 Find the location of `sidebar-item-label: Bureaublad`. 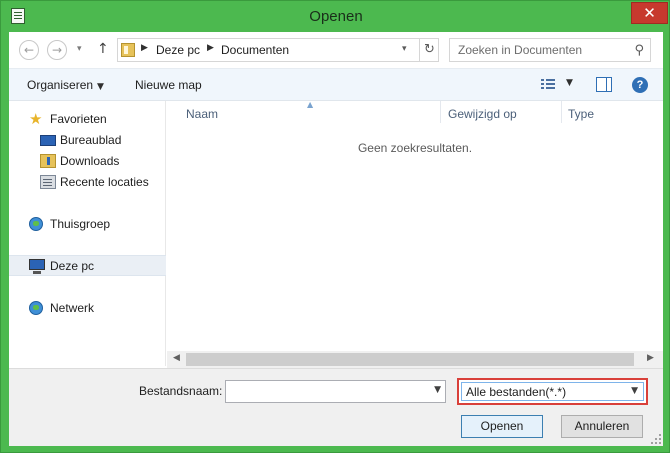

sidebar-item-label: Bureaublad is located at coordinates (91, 140).